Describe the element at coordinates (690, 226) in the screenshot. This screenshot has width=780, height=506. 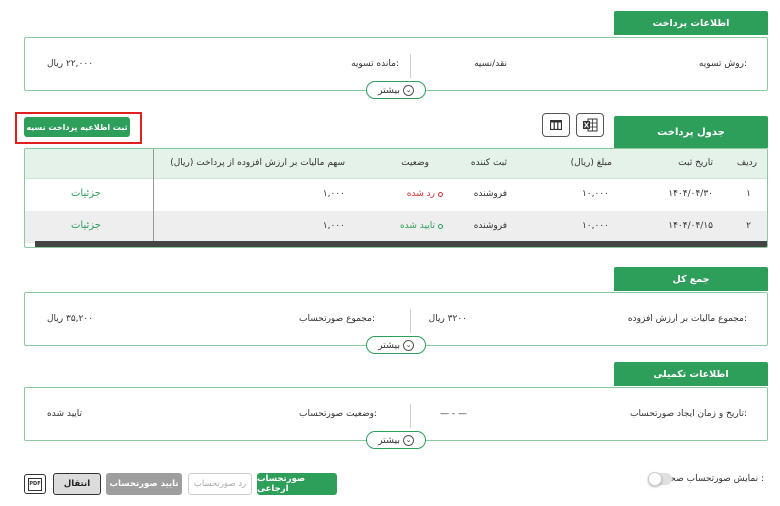
I see `row-date: ۱۴۰۴/۰۴/۱۵` at that location.